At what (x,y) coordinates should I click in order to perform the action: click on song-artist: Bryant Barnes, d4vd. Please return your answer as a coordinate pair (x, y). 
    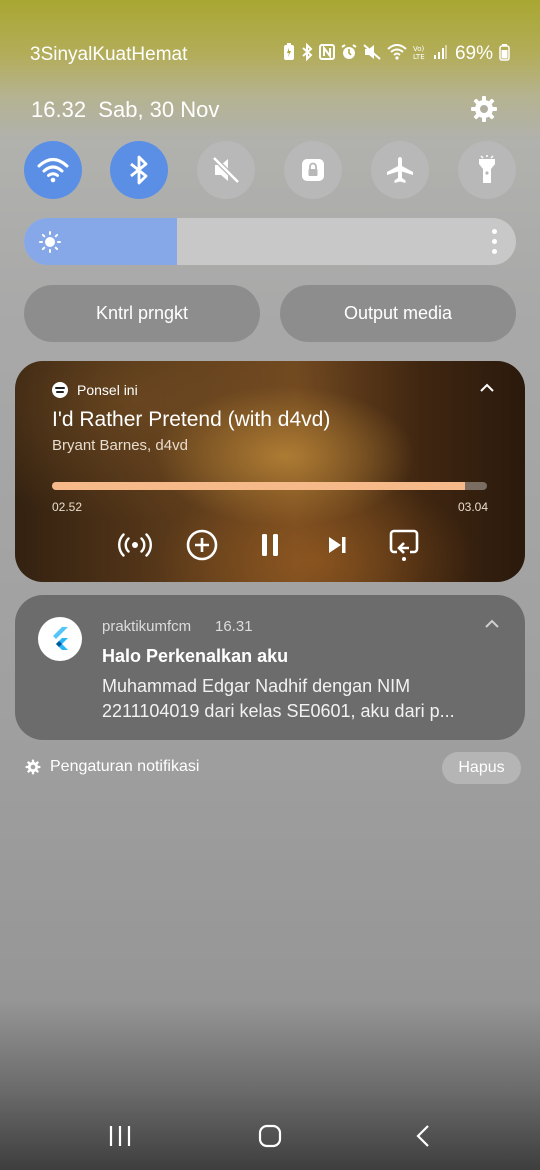
    Looking at the image, I should click on (120, 445).